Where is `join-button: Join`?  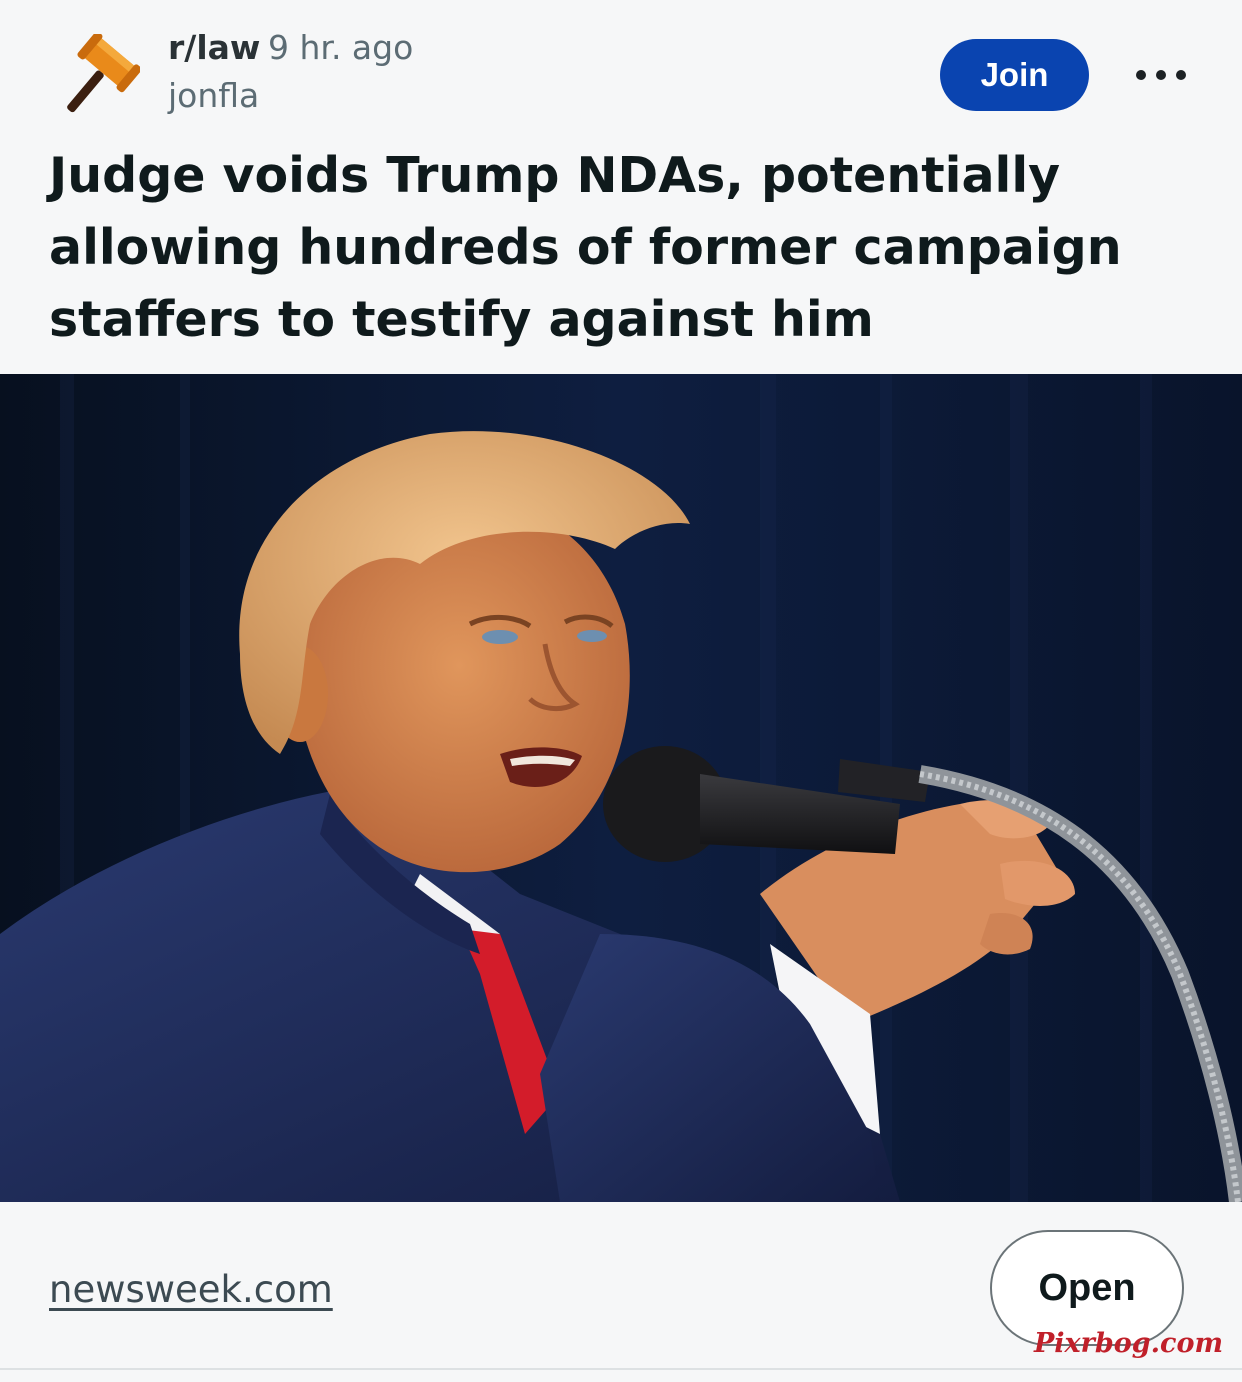
join-button: Join is located at coordinates (1014, 75).